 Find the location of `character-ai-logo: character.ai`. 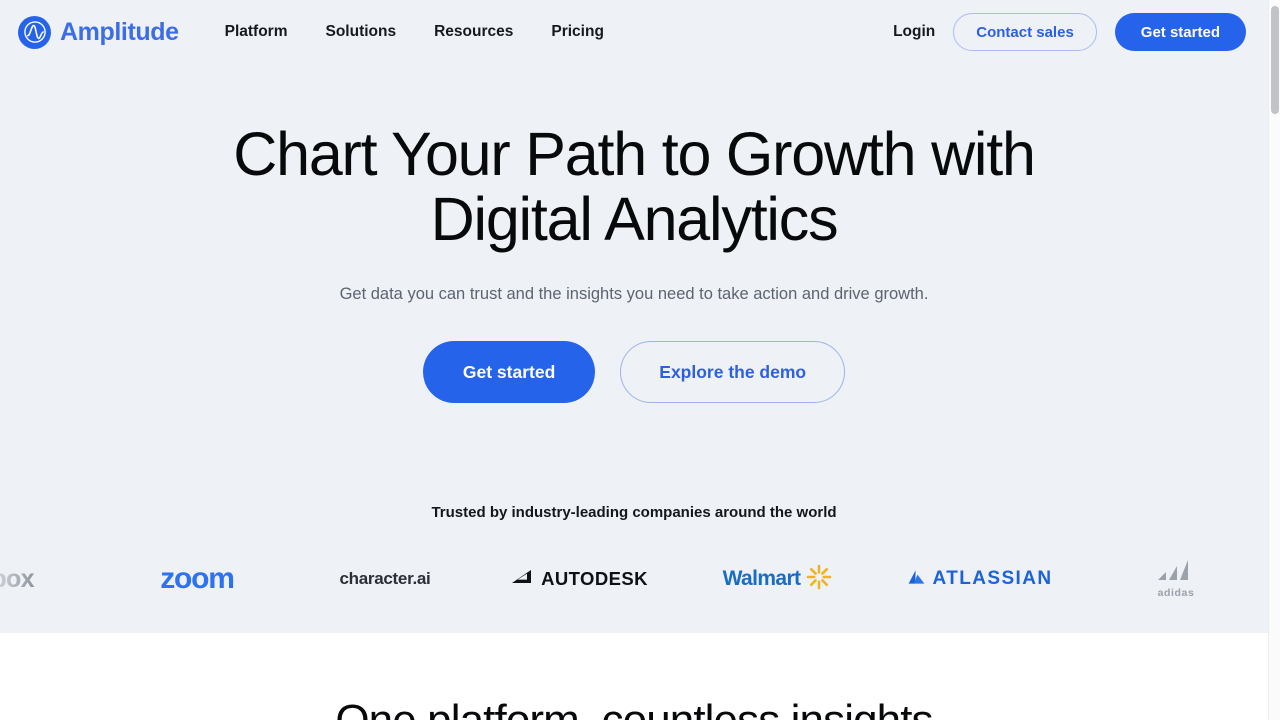

character-ai-logo: character.ai is located at coordinates (385, 579).